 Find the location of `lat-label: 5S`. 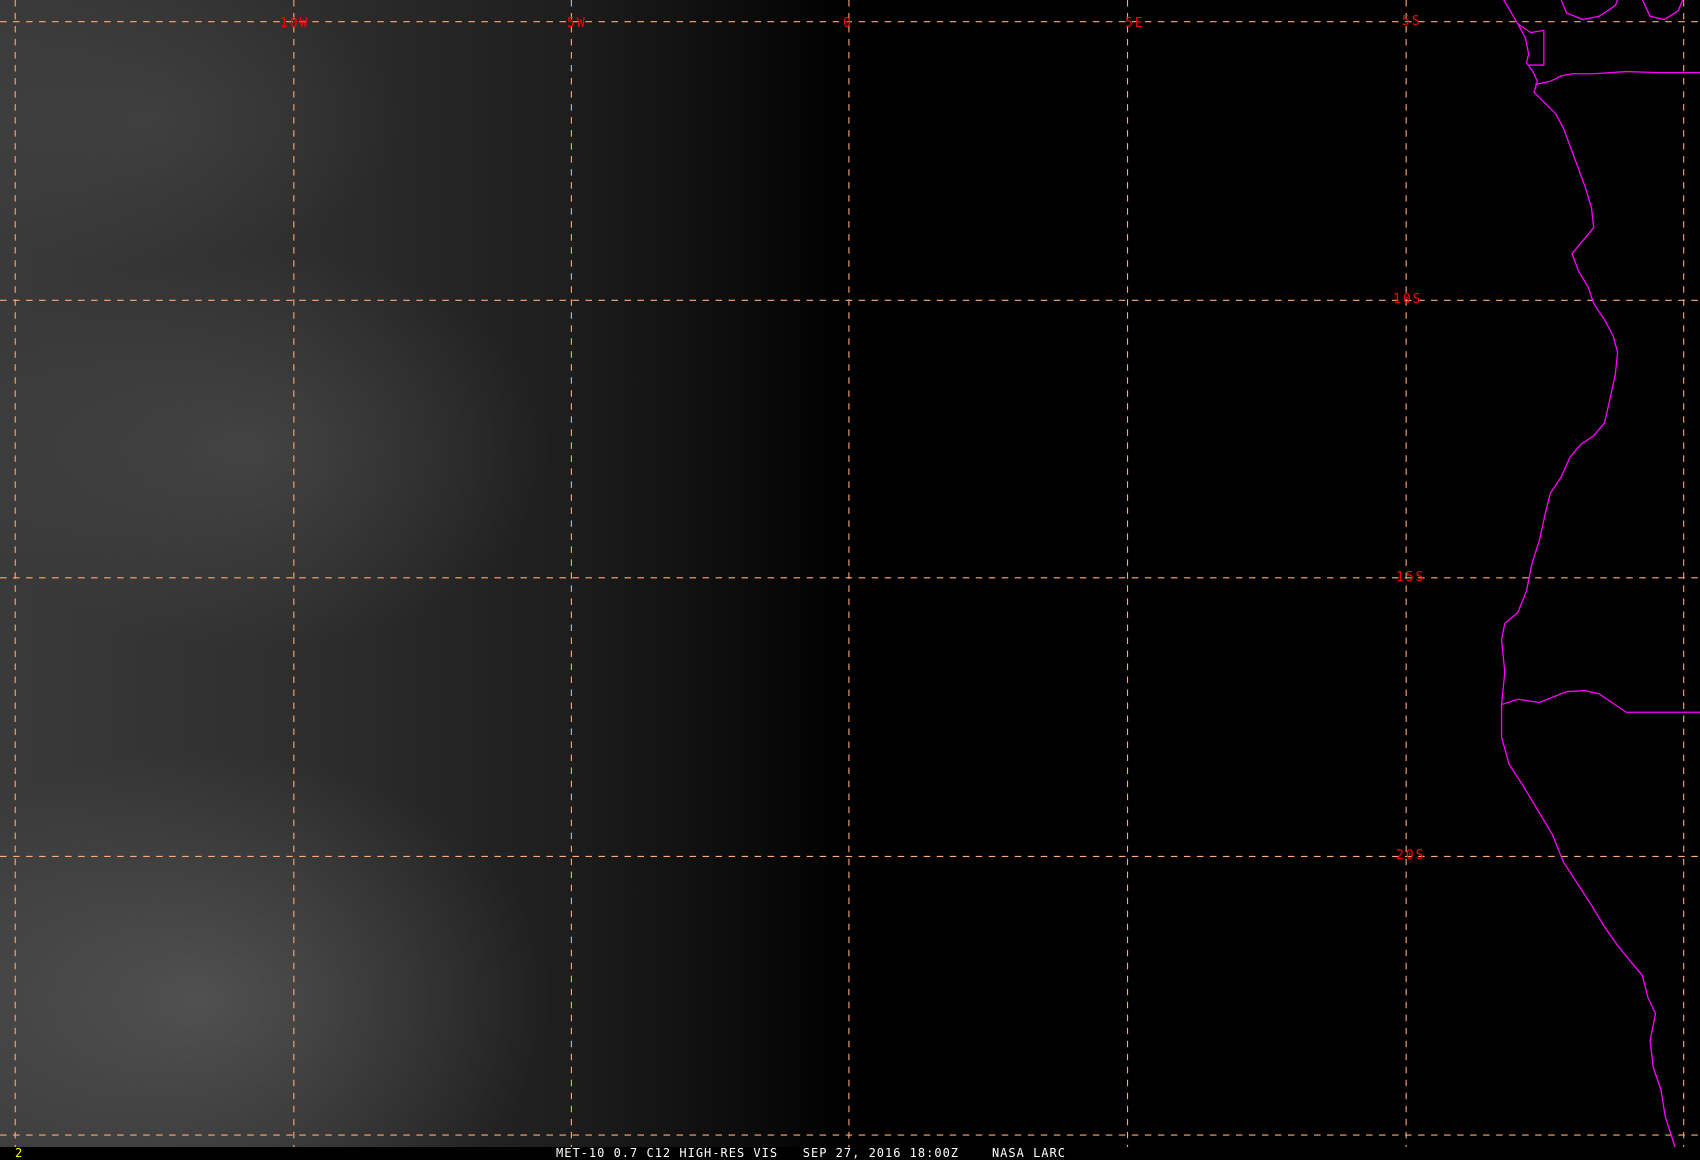

lat-label: 5S is located at coordinates (1412, 21).